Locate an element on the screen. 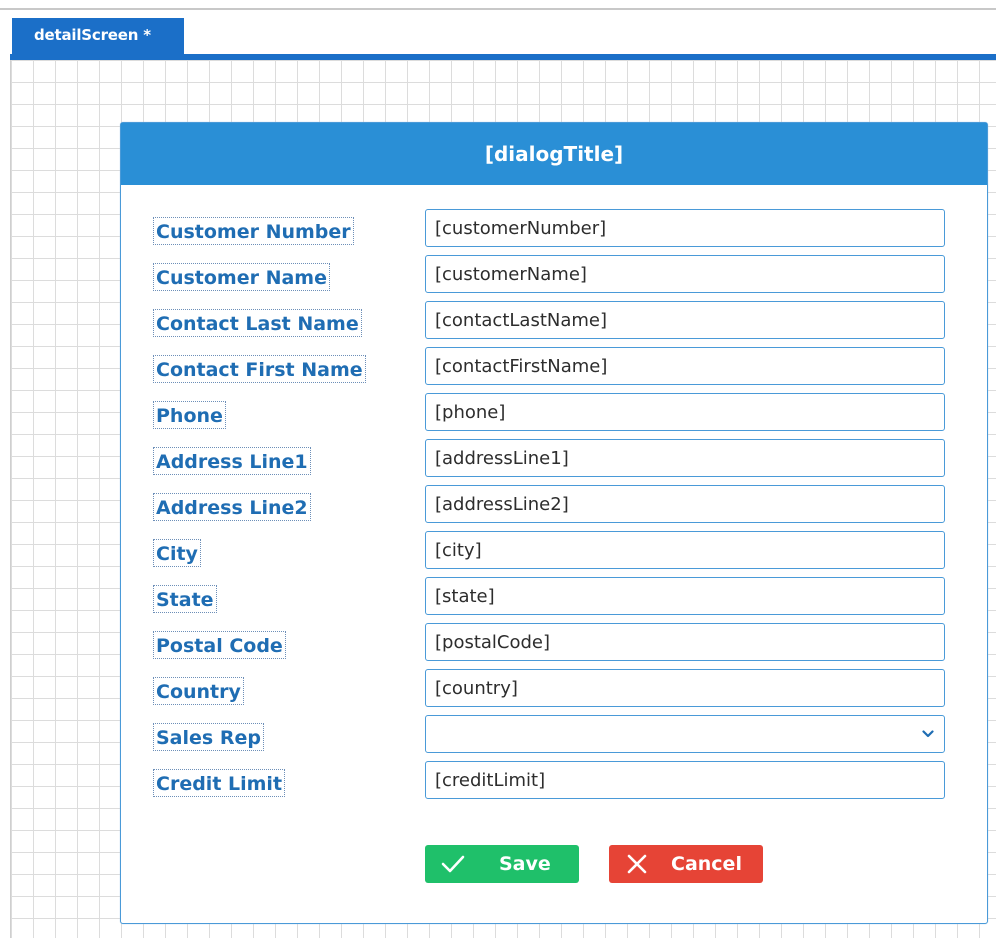 The width and height of the screenshot is (996, 938). label-state: State is located at coordinates (185, 599).